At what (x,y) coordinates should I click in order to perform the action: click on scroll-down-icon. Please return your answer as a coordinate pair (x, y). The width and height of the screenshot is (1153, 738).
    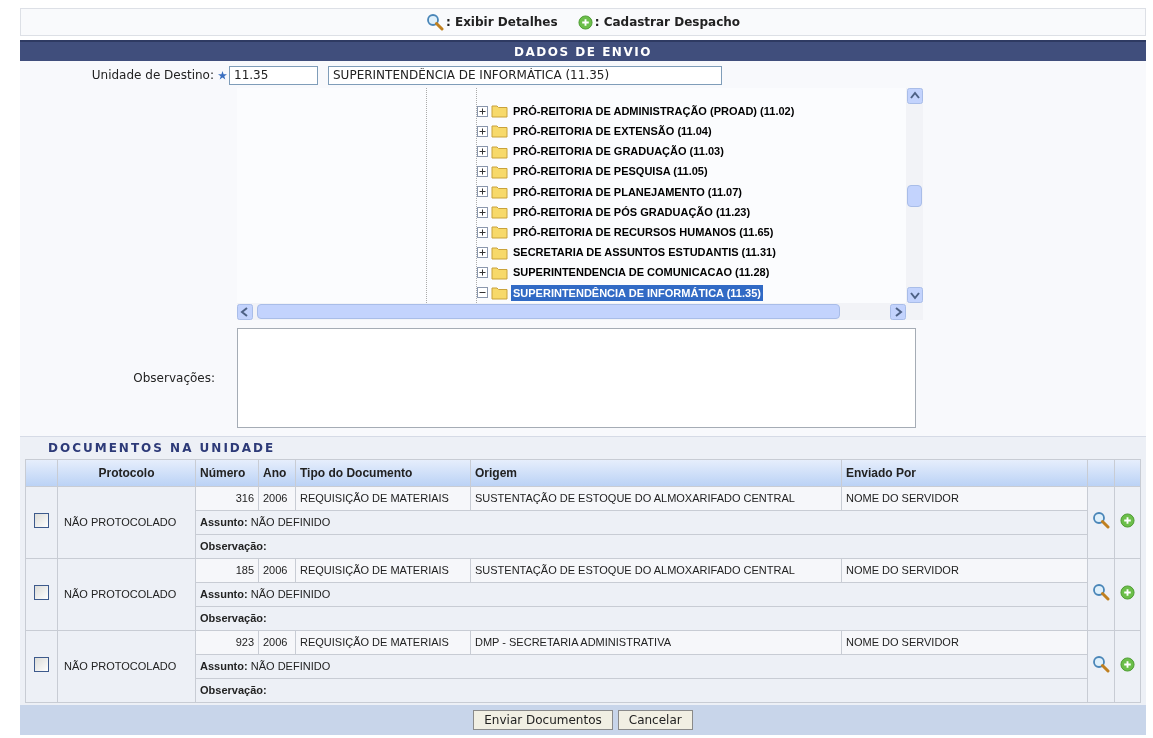
    Looking at the image, I should click on (914, 295).